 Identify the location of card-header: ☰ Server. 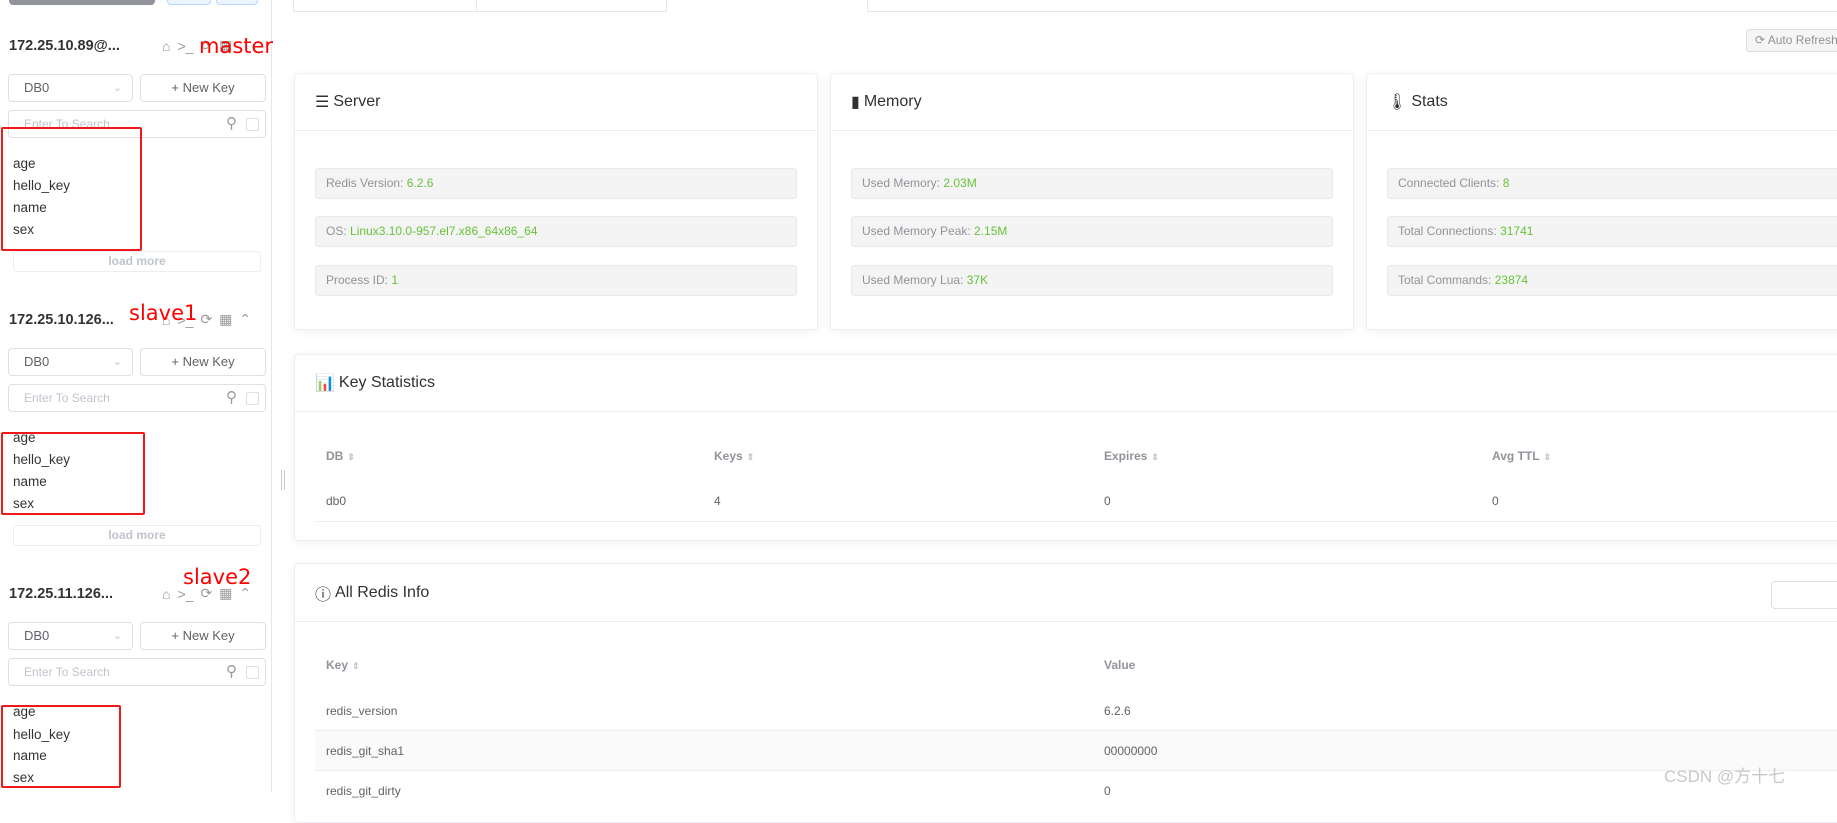
(556, 102).